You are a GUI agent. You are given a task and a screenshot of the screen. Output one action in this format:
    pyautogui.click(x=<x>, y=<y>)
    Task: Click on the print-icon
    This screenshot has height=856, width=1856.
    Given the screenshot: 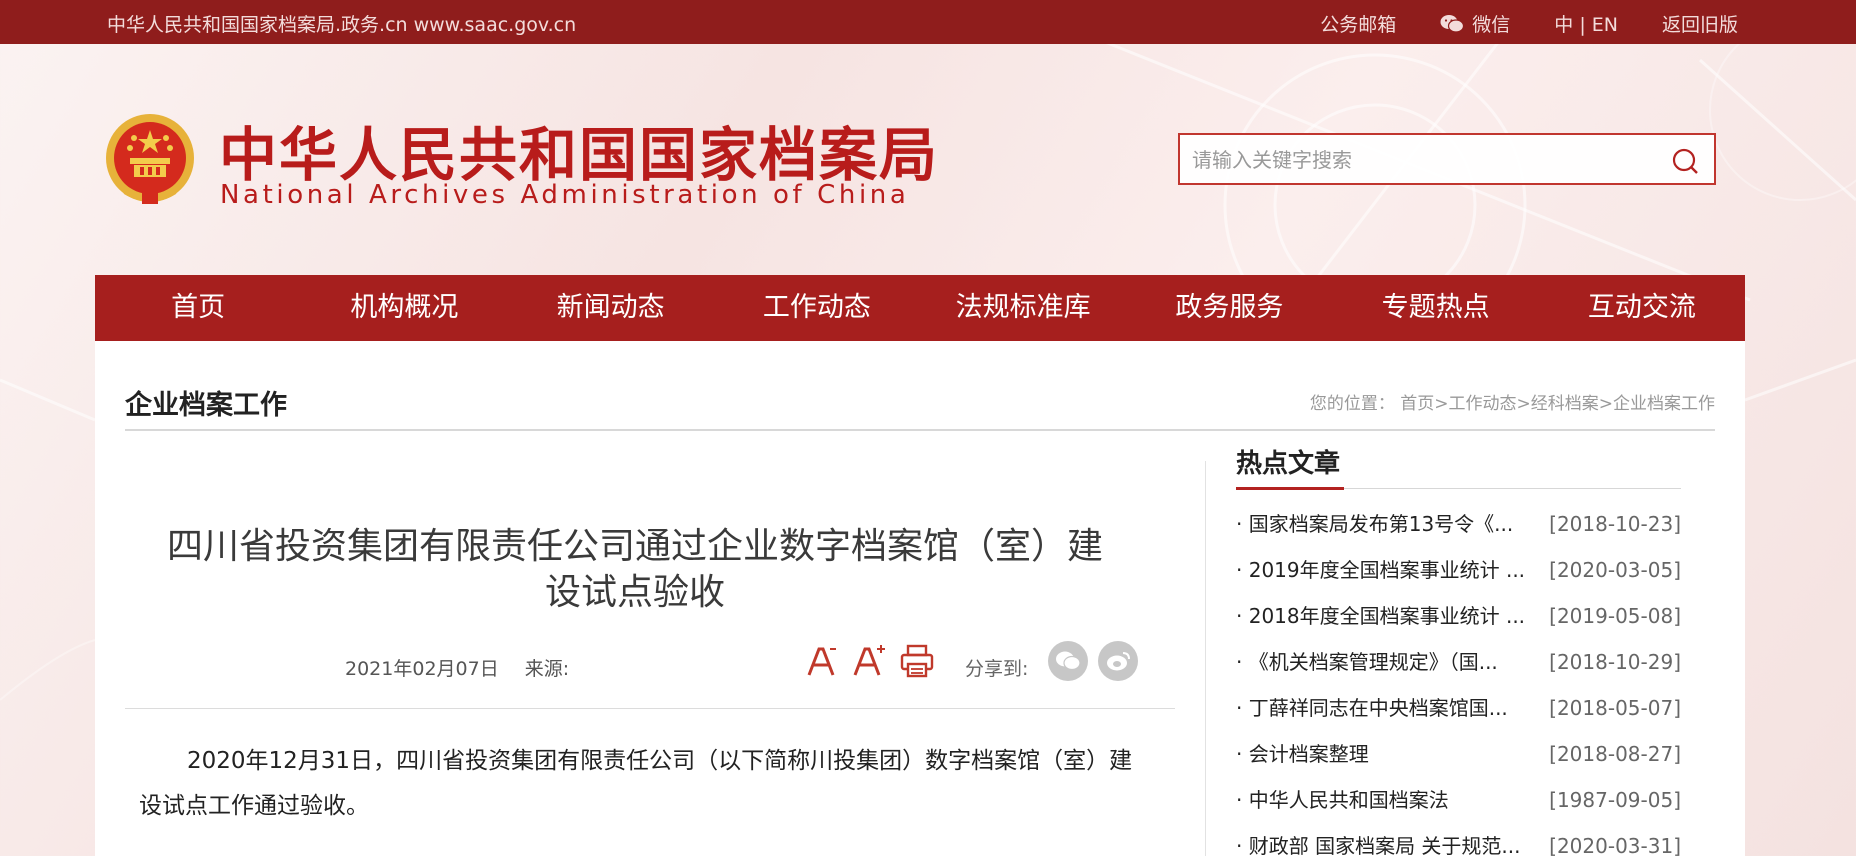 What is the action you would take?
    pyautogui.click(x=917, y=661)
    